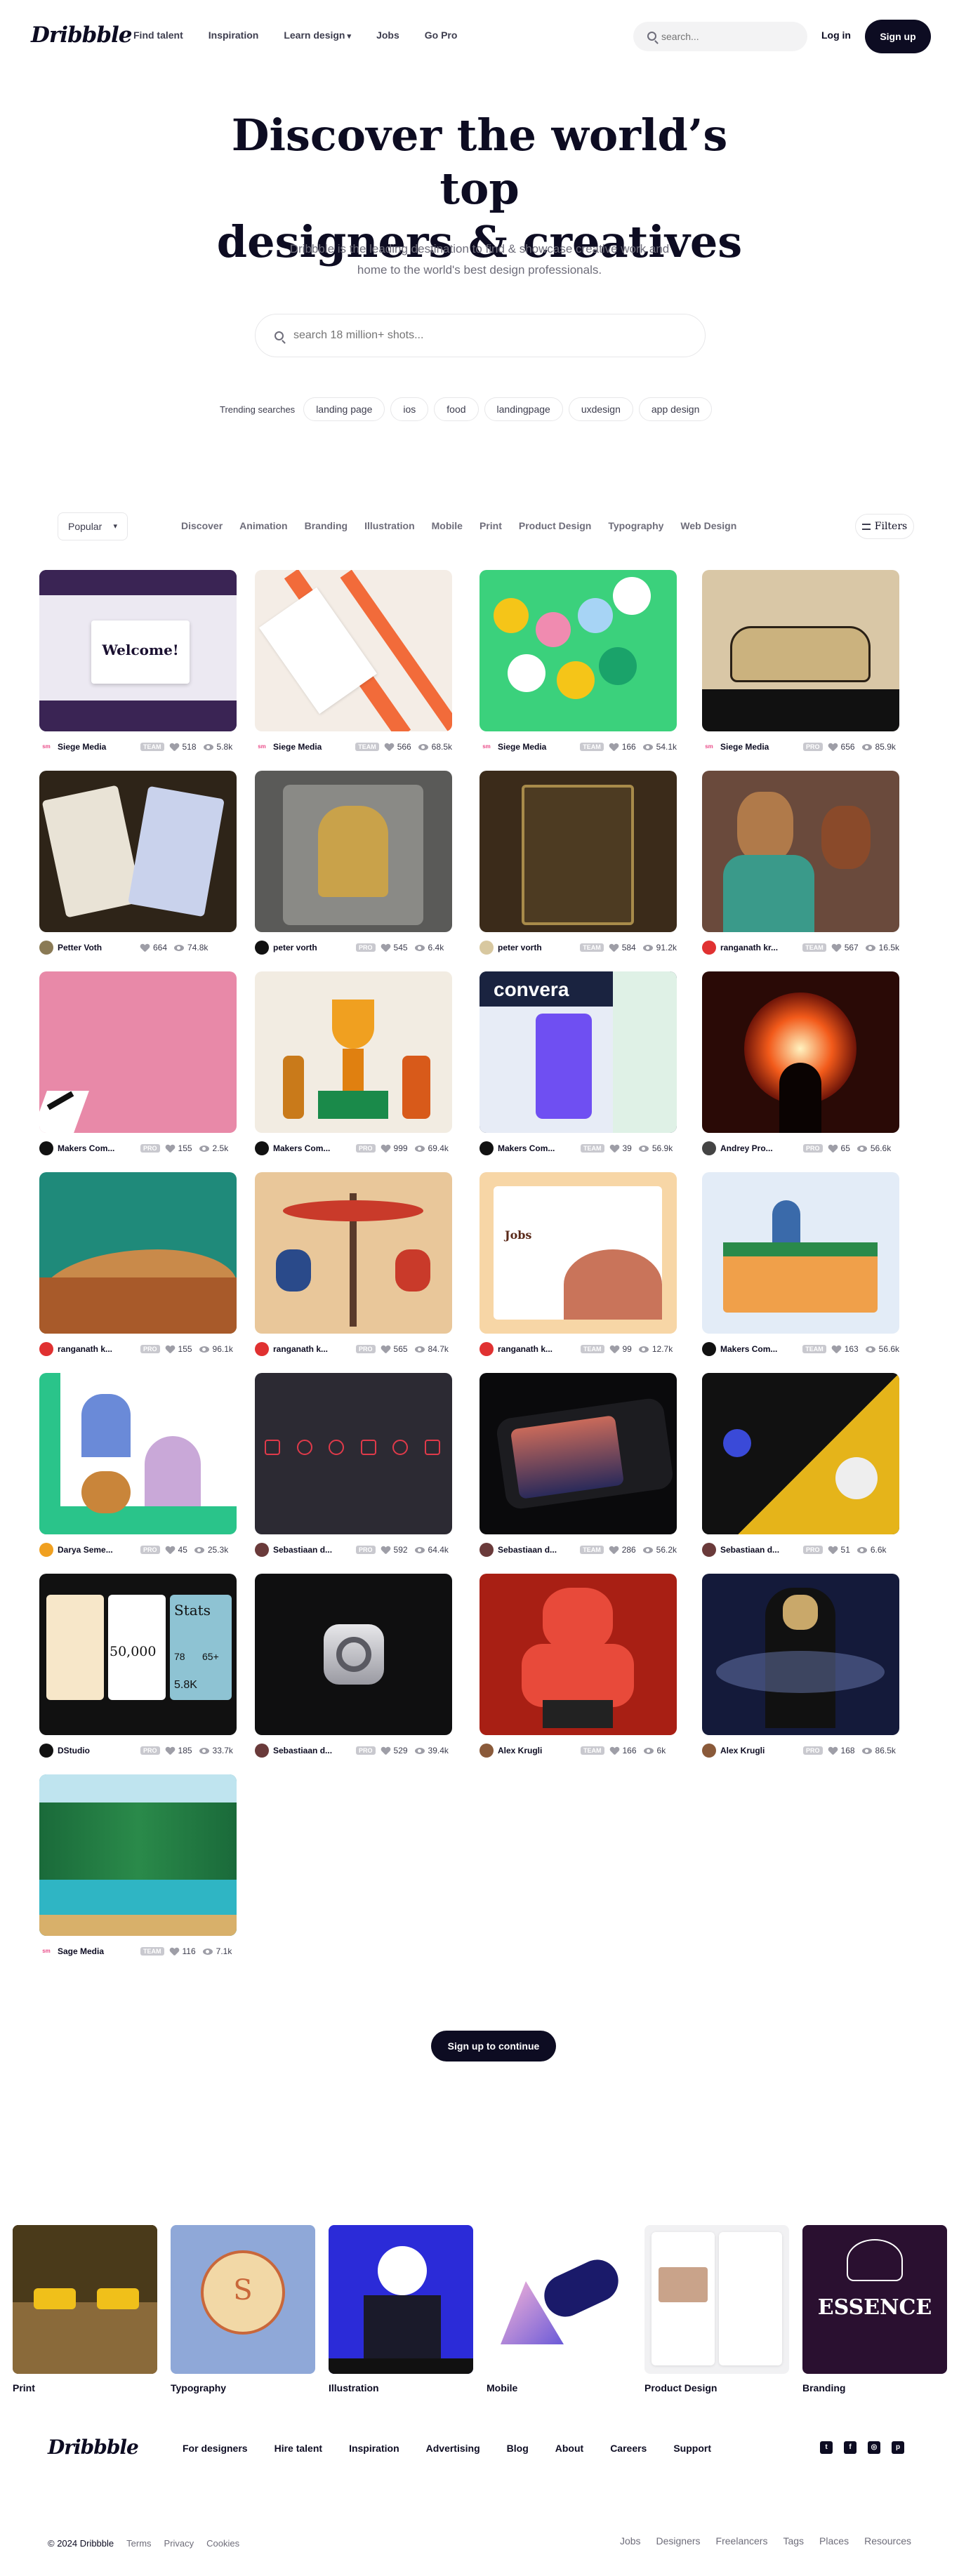  I want to click on category-name: Illustration, so click(401, 2388).